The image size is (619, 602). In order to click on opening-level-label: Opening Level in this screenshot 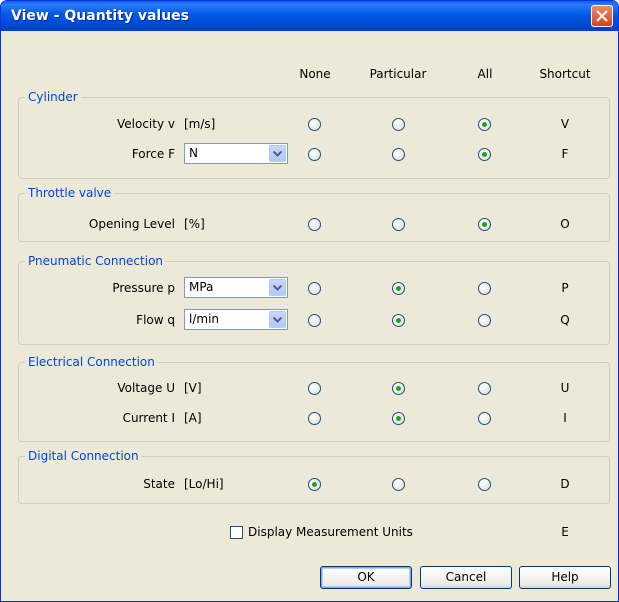, I will do `click(131, 224)`.